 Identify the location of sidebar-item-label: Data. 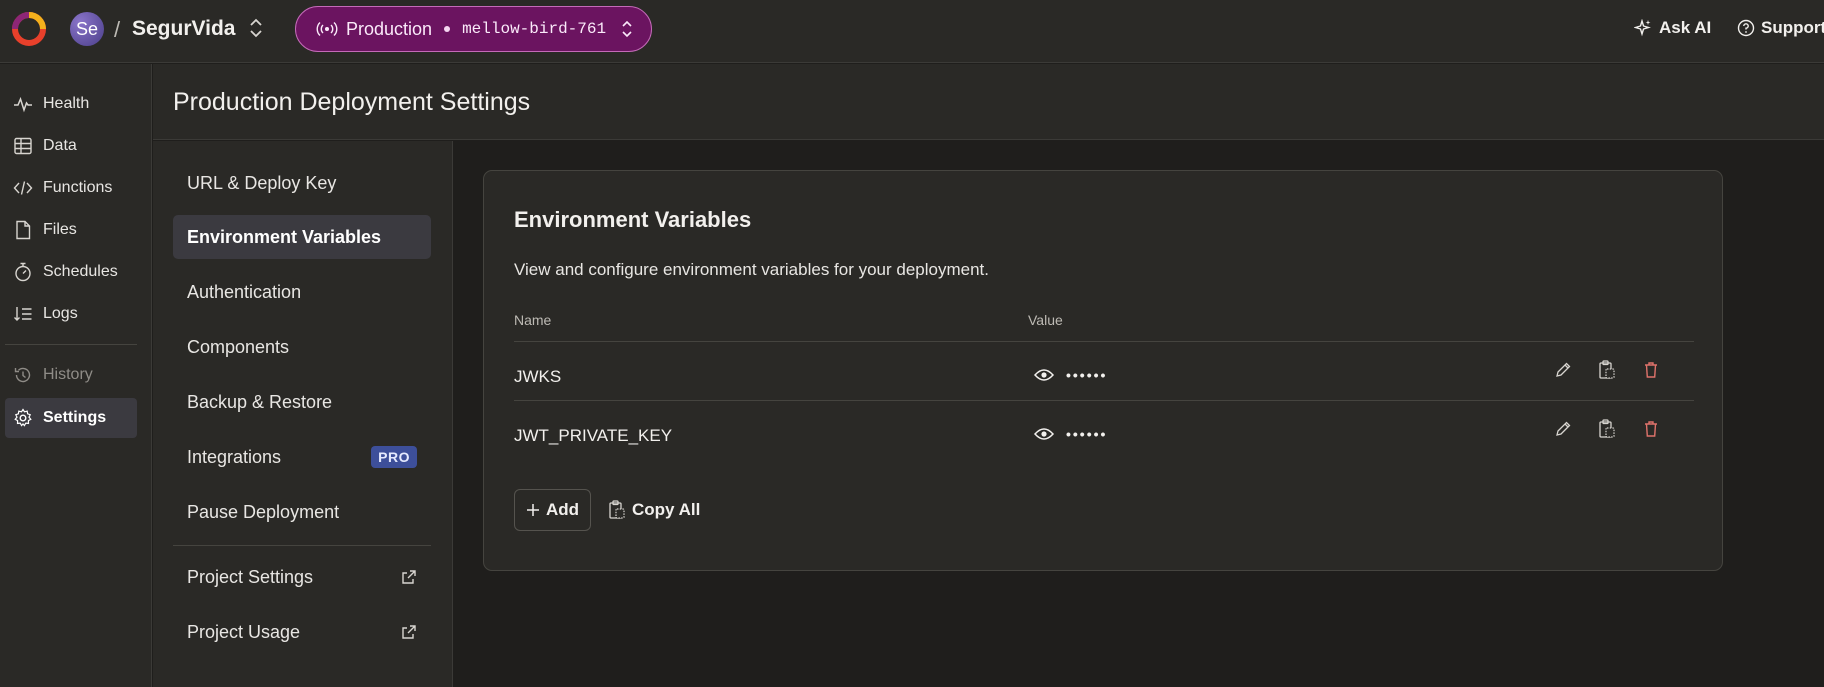
(60, 145).